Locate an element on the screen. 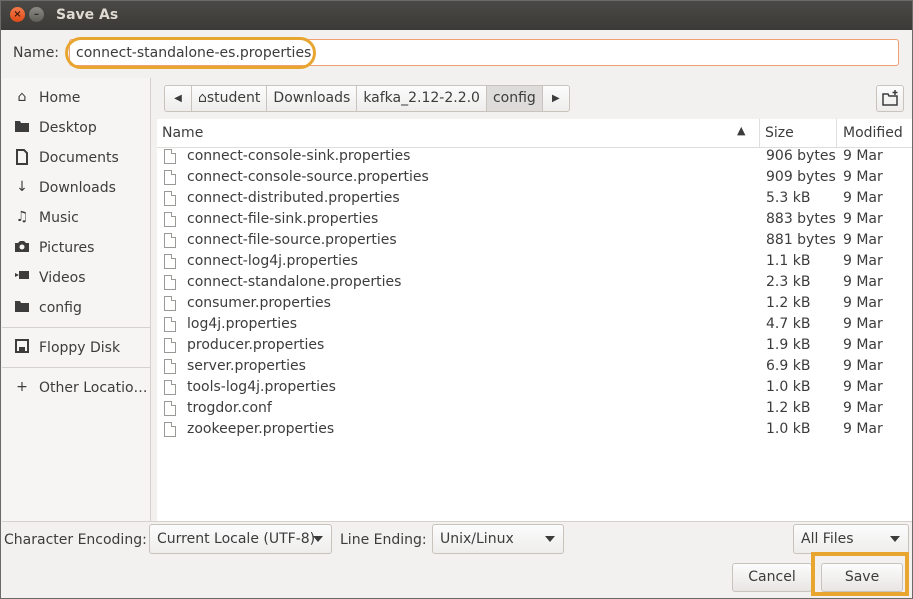 Image resolution: width=913 pixels, height=599 pixels. file-row: connect-log4j.properties 1.1 kB 9 Mar is located at coordinates (534, 262).